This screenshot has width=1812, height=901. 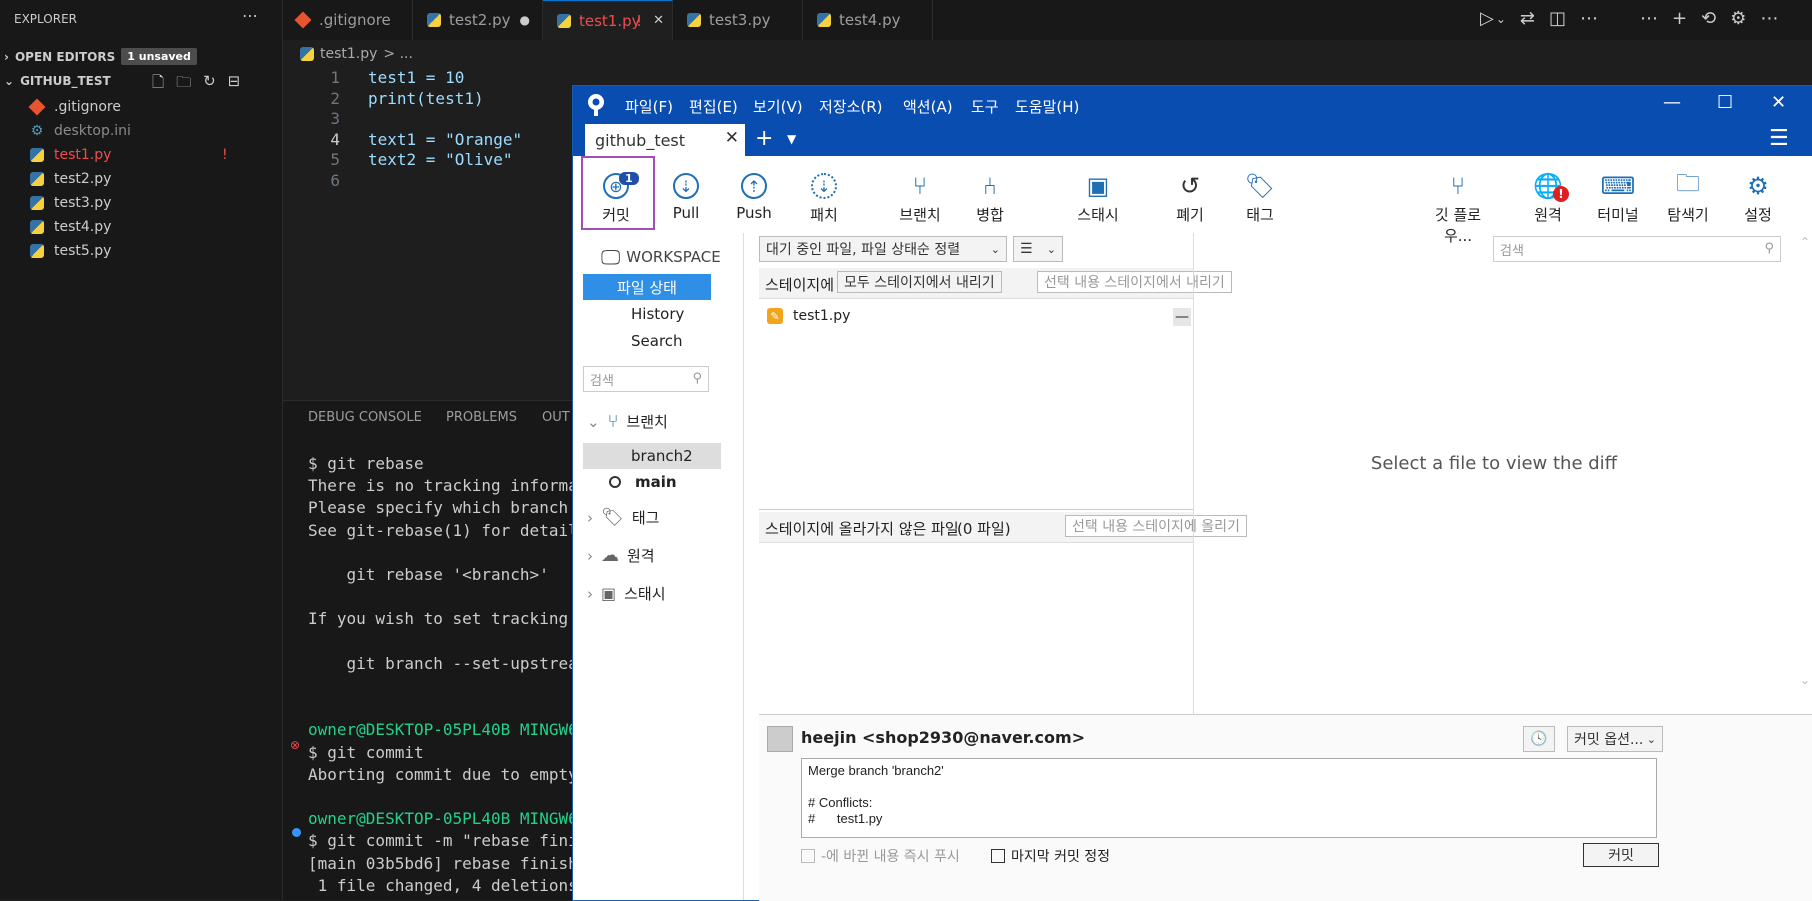 I want to click on scroll-up-icon: ⌃, so click(x=1805, y=242).